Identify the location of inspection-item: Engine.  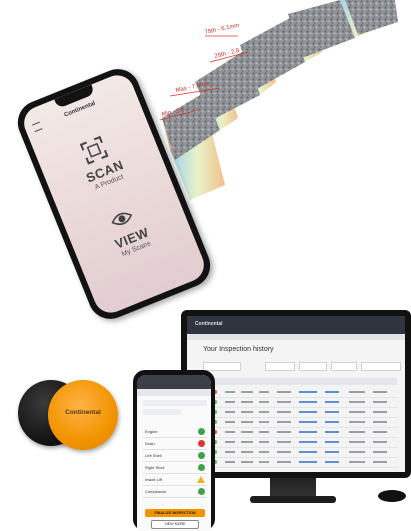
(175, 432).